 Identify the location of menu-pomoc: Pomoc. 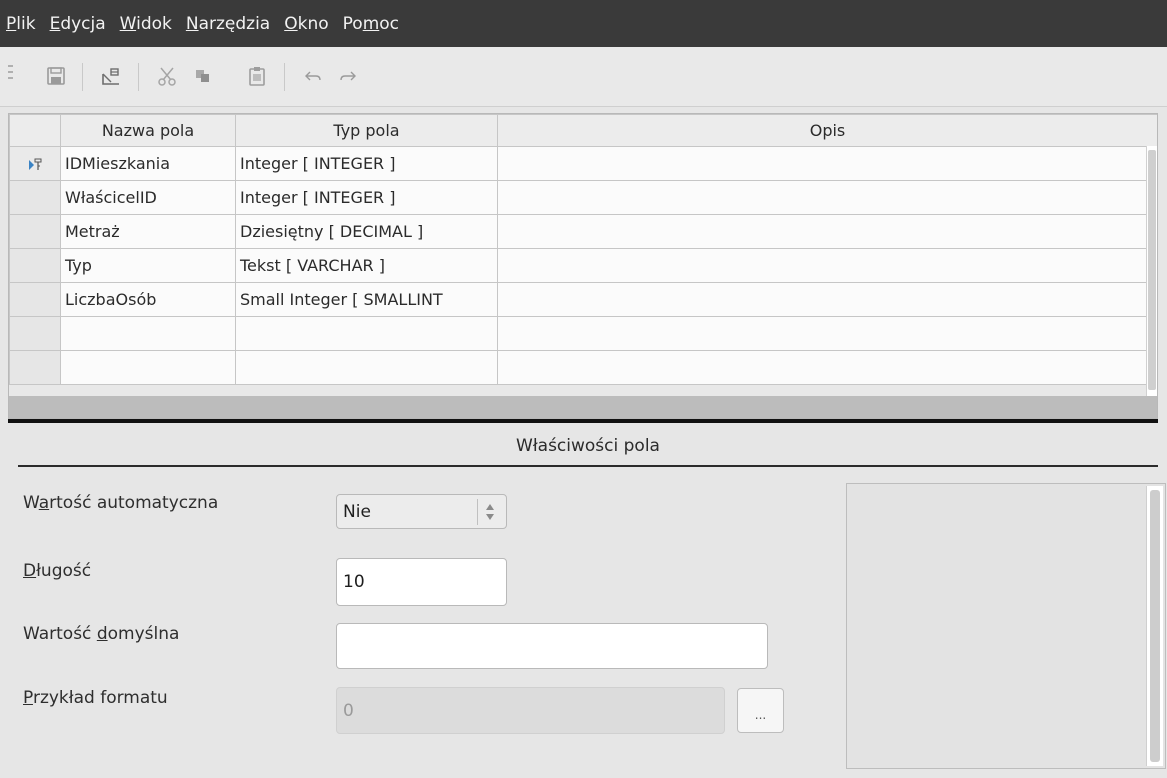
(371, 24).